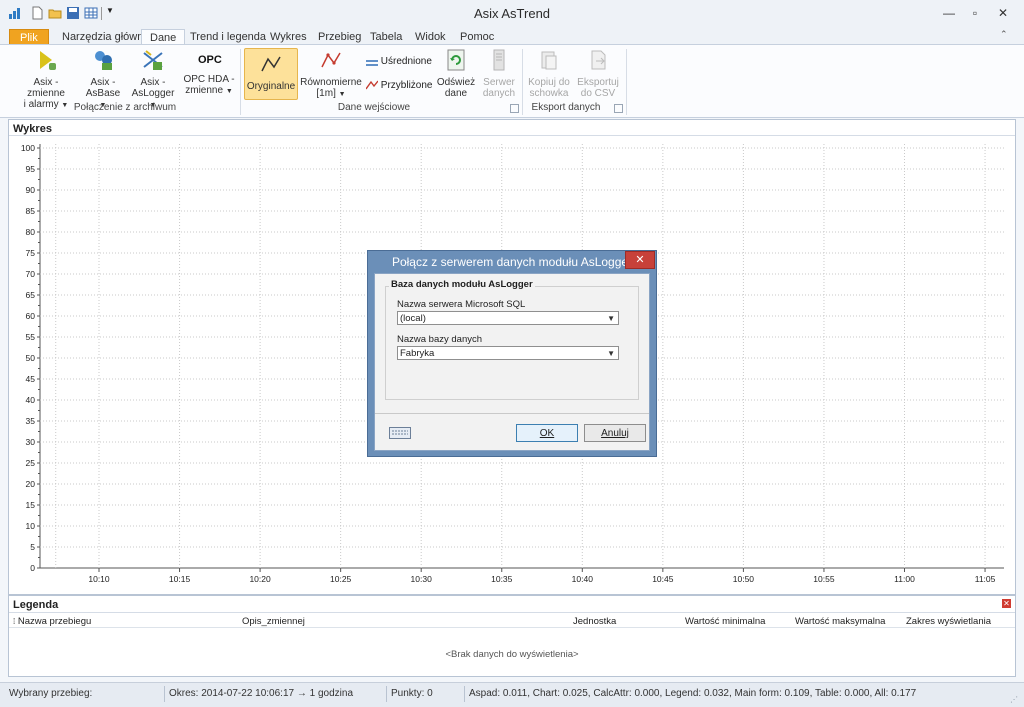 This screenshot has width=1024, height=707. I want to click on btn-label: Równomierne, so click(331, 82).